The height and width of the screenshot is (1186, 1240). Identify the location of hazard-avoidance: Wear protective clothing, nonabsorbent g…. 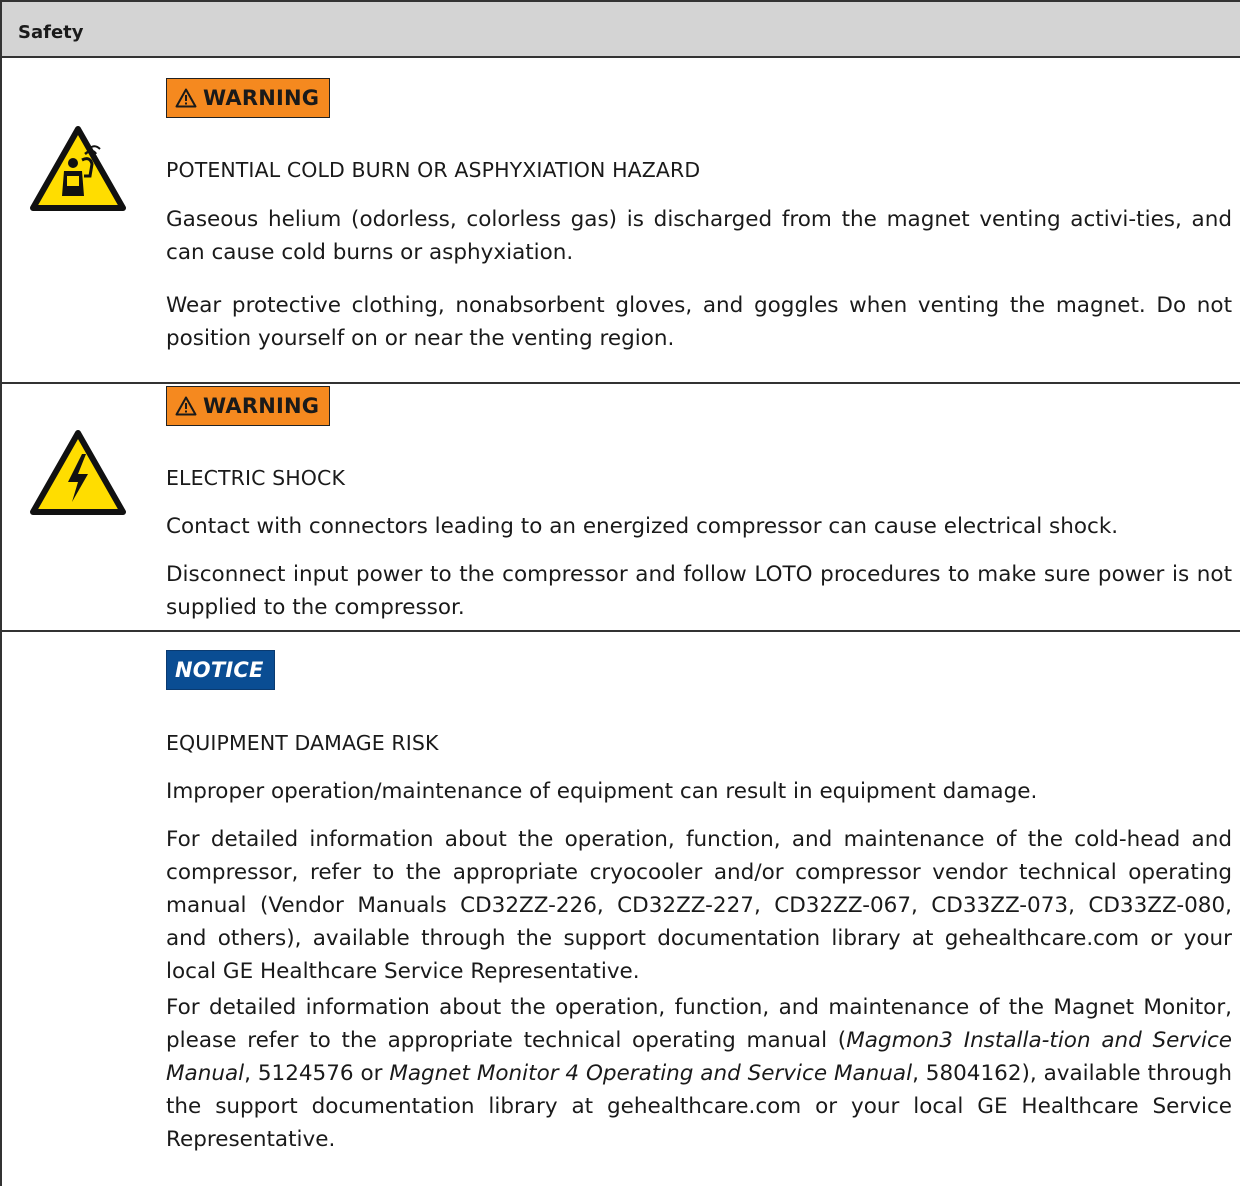
(699, 322).